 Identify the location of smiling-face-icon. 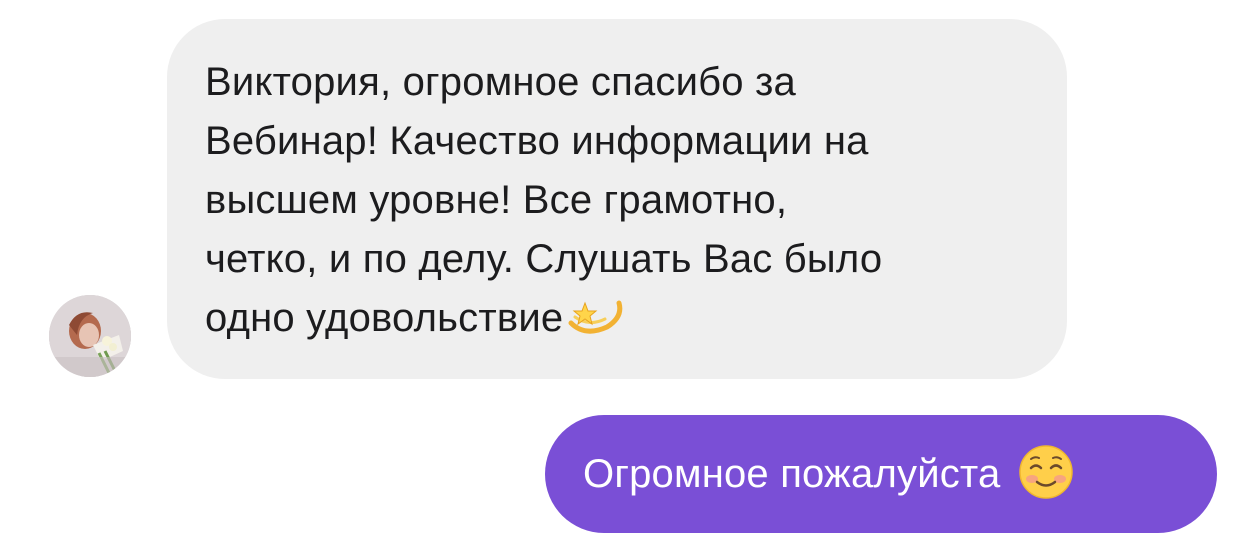
(1046, 474).